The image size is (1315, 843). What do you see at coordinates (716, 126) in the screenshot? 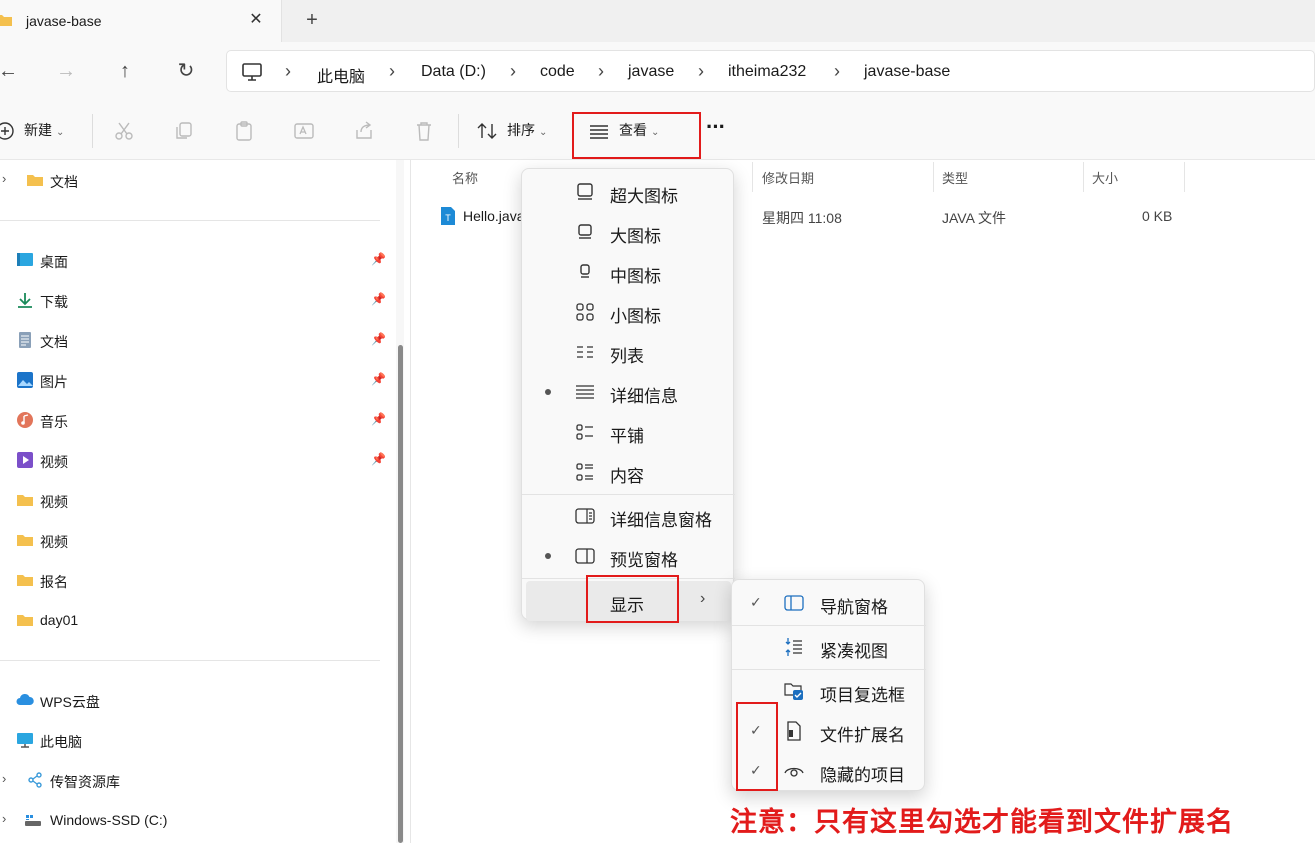
I see `more-options-button: ···` at bounding box center [716, 126].